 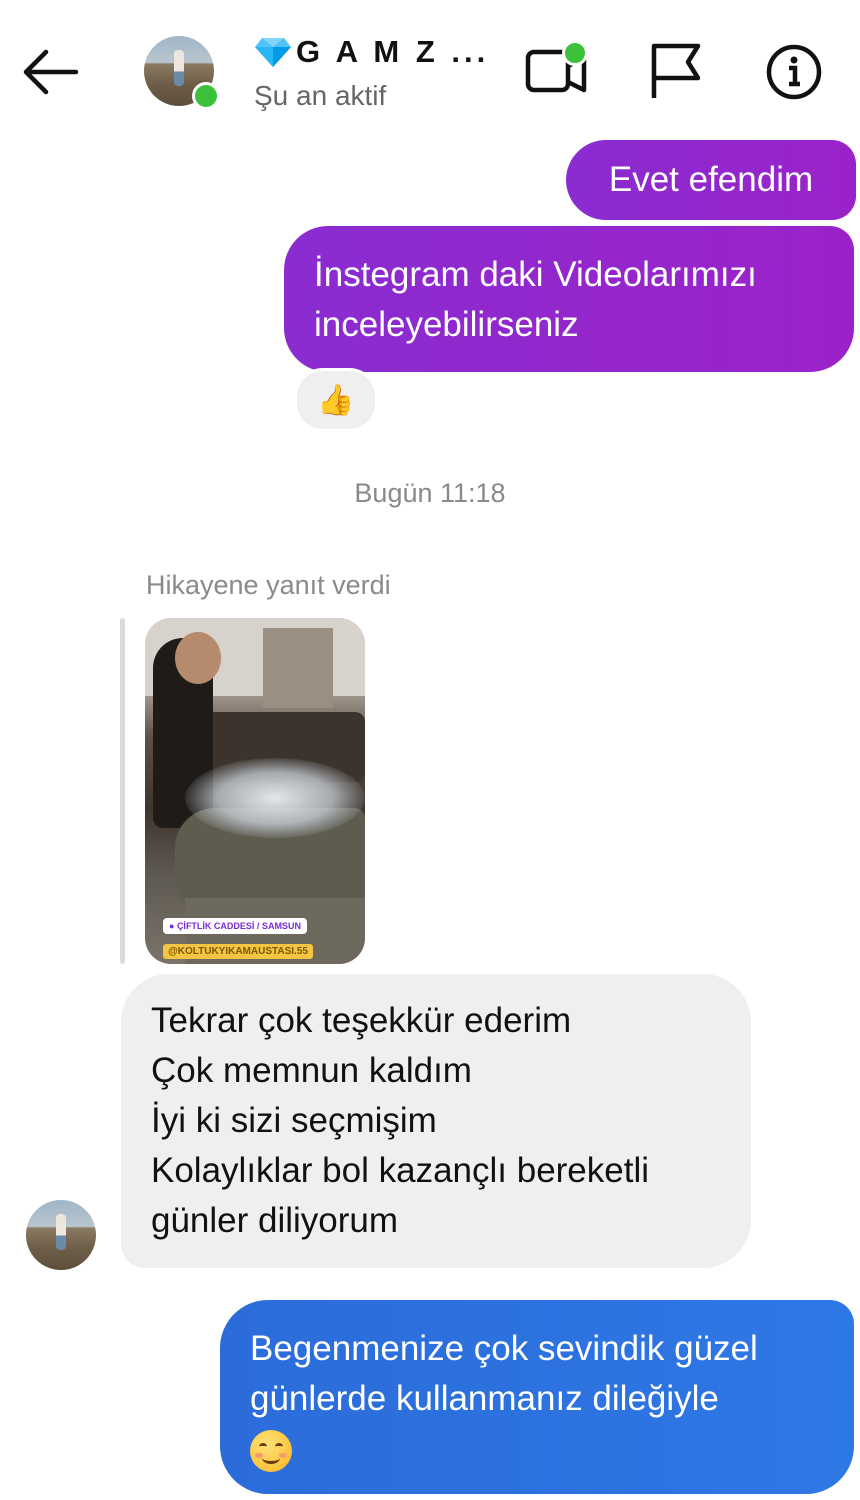 I want to click on contact-status: Şu an aktif, so click(x=320, y=95).